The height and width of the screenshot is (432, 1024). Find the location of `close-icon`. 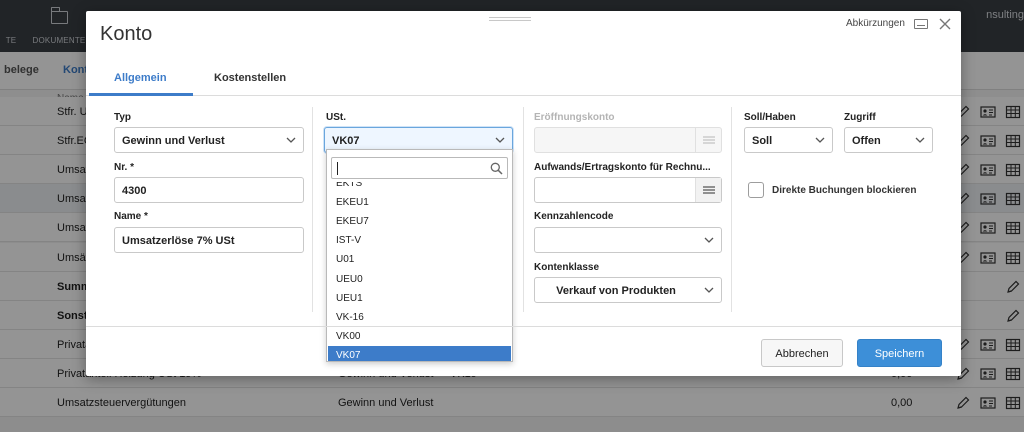

close-icon is located at coordinates (945, 24).